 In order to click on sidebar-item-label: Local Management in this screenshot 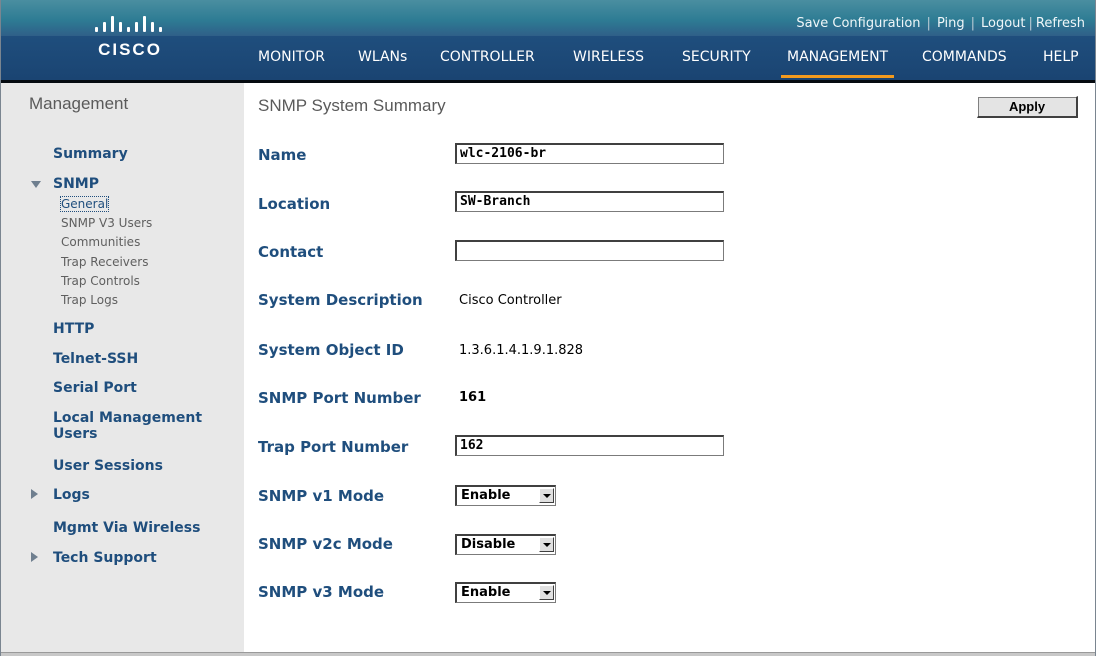, I will do `click(128, 418)`.